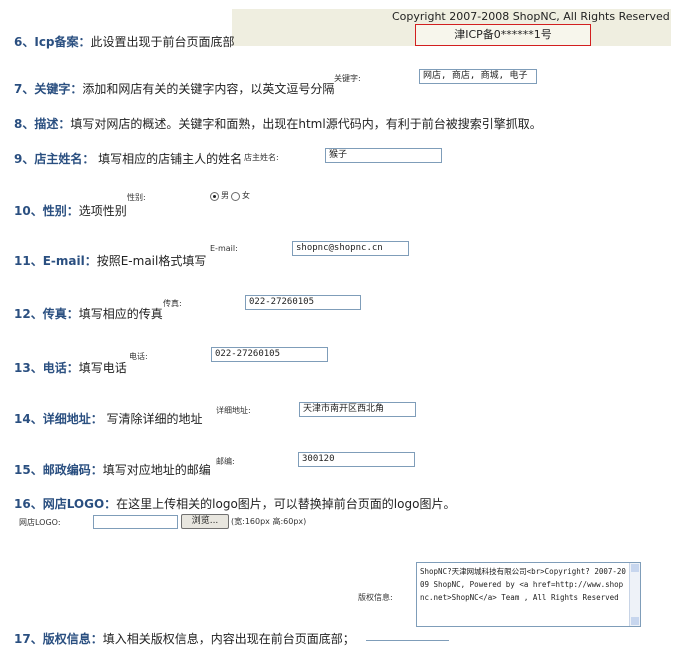 This screenshot has width=677, height=654. I want to click on item-icp: 6、Icp备案：此设置出现于前台页面底部, so click(124, 42).